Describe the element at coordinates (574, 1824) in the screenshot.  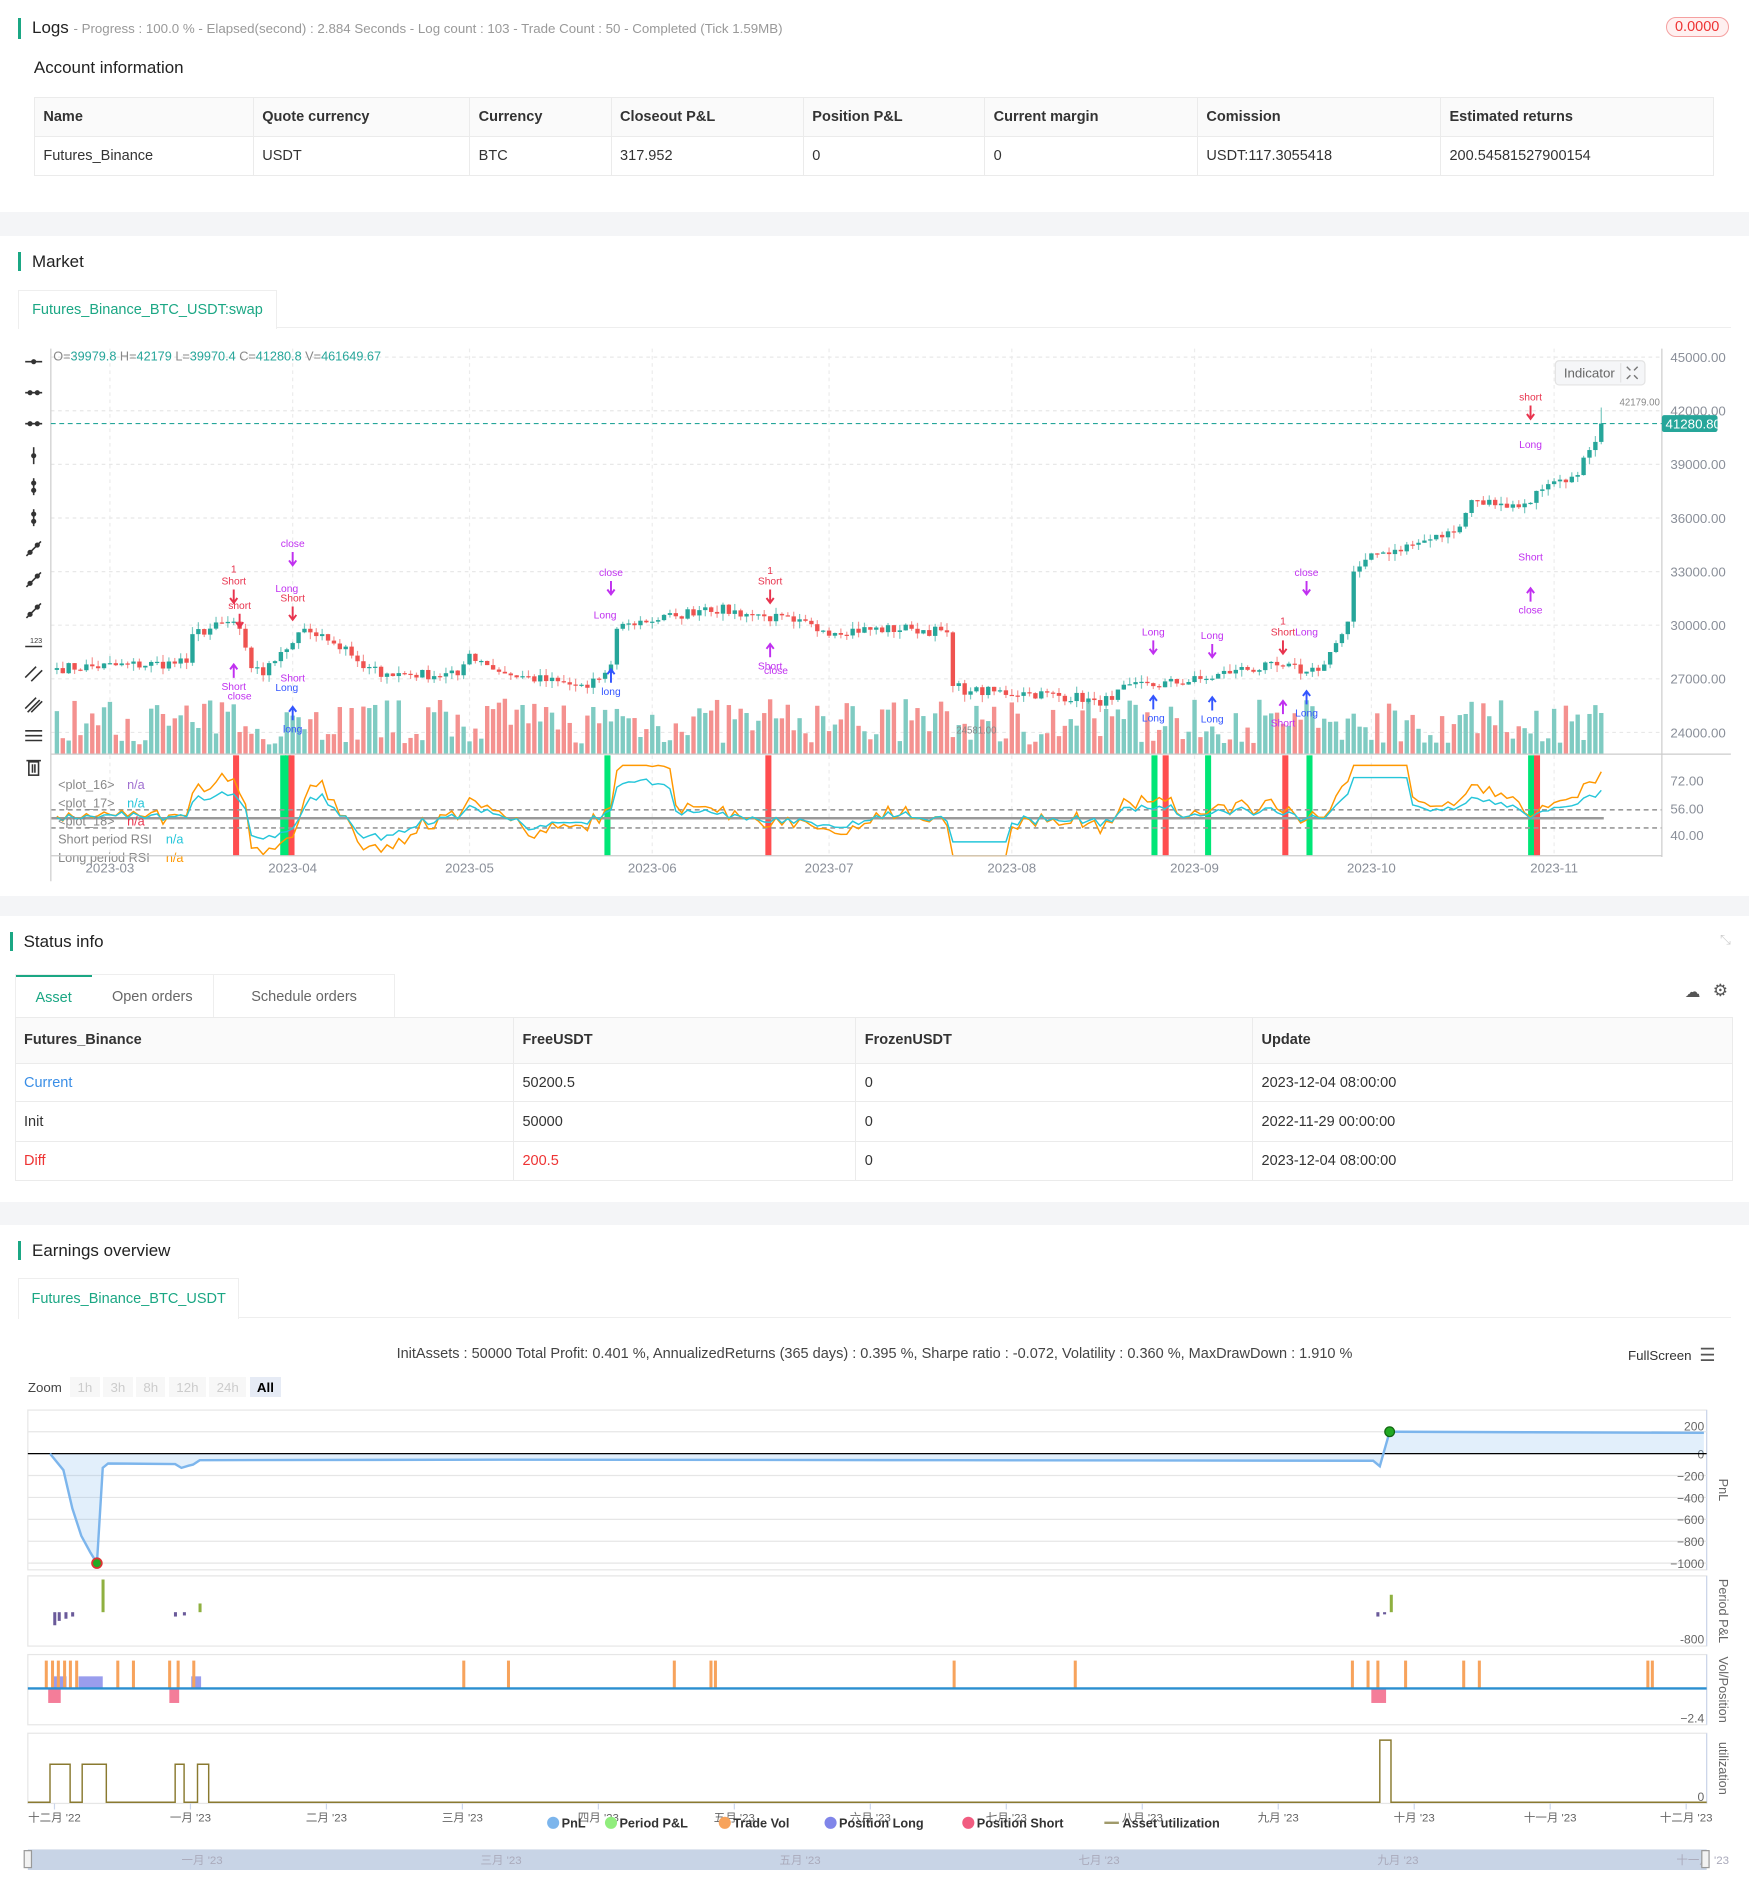
I see `legend-item-pnl: PnL` at that location.